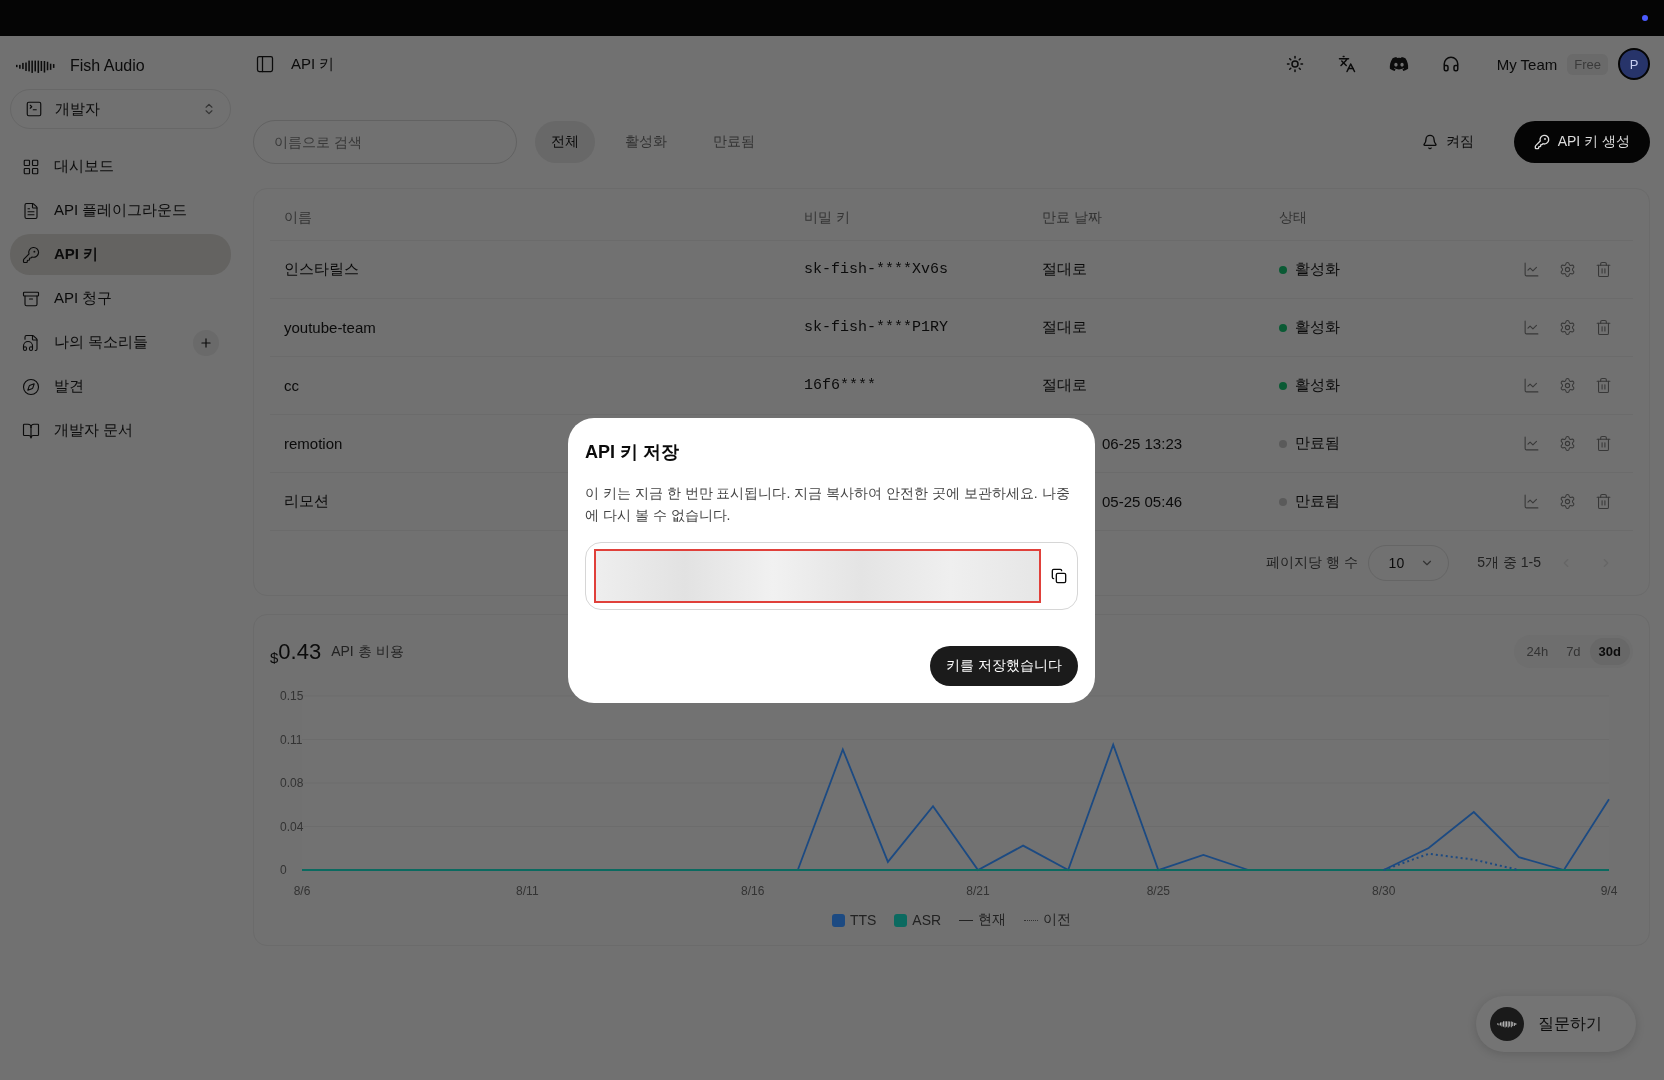  Describe the element at coordinates (1057, 920) in the screenshot. I see `legend-label: 이전` at that location.